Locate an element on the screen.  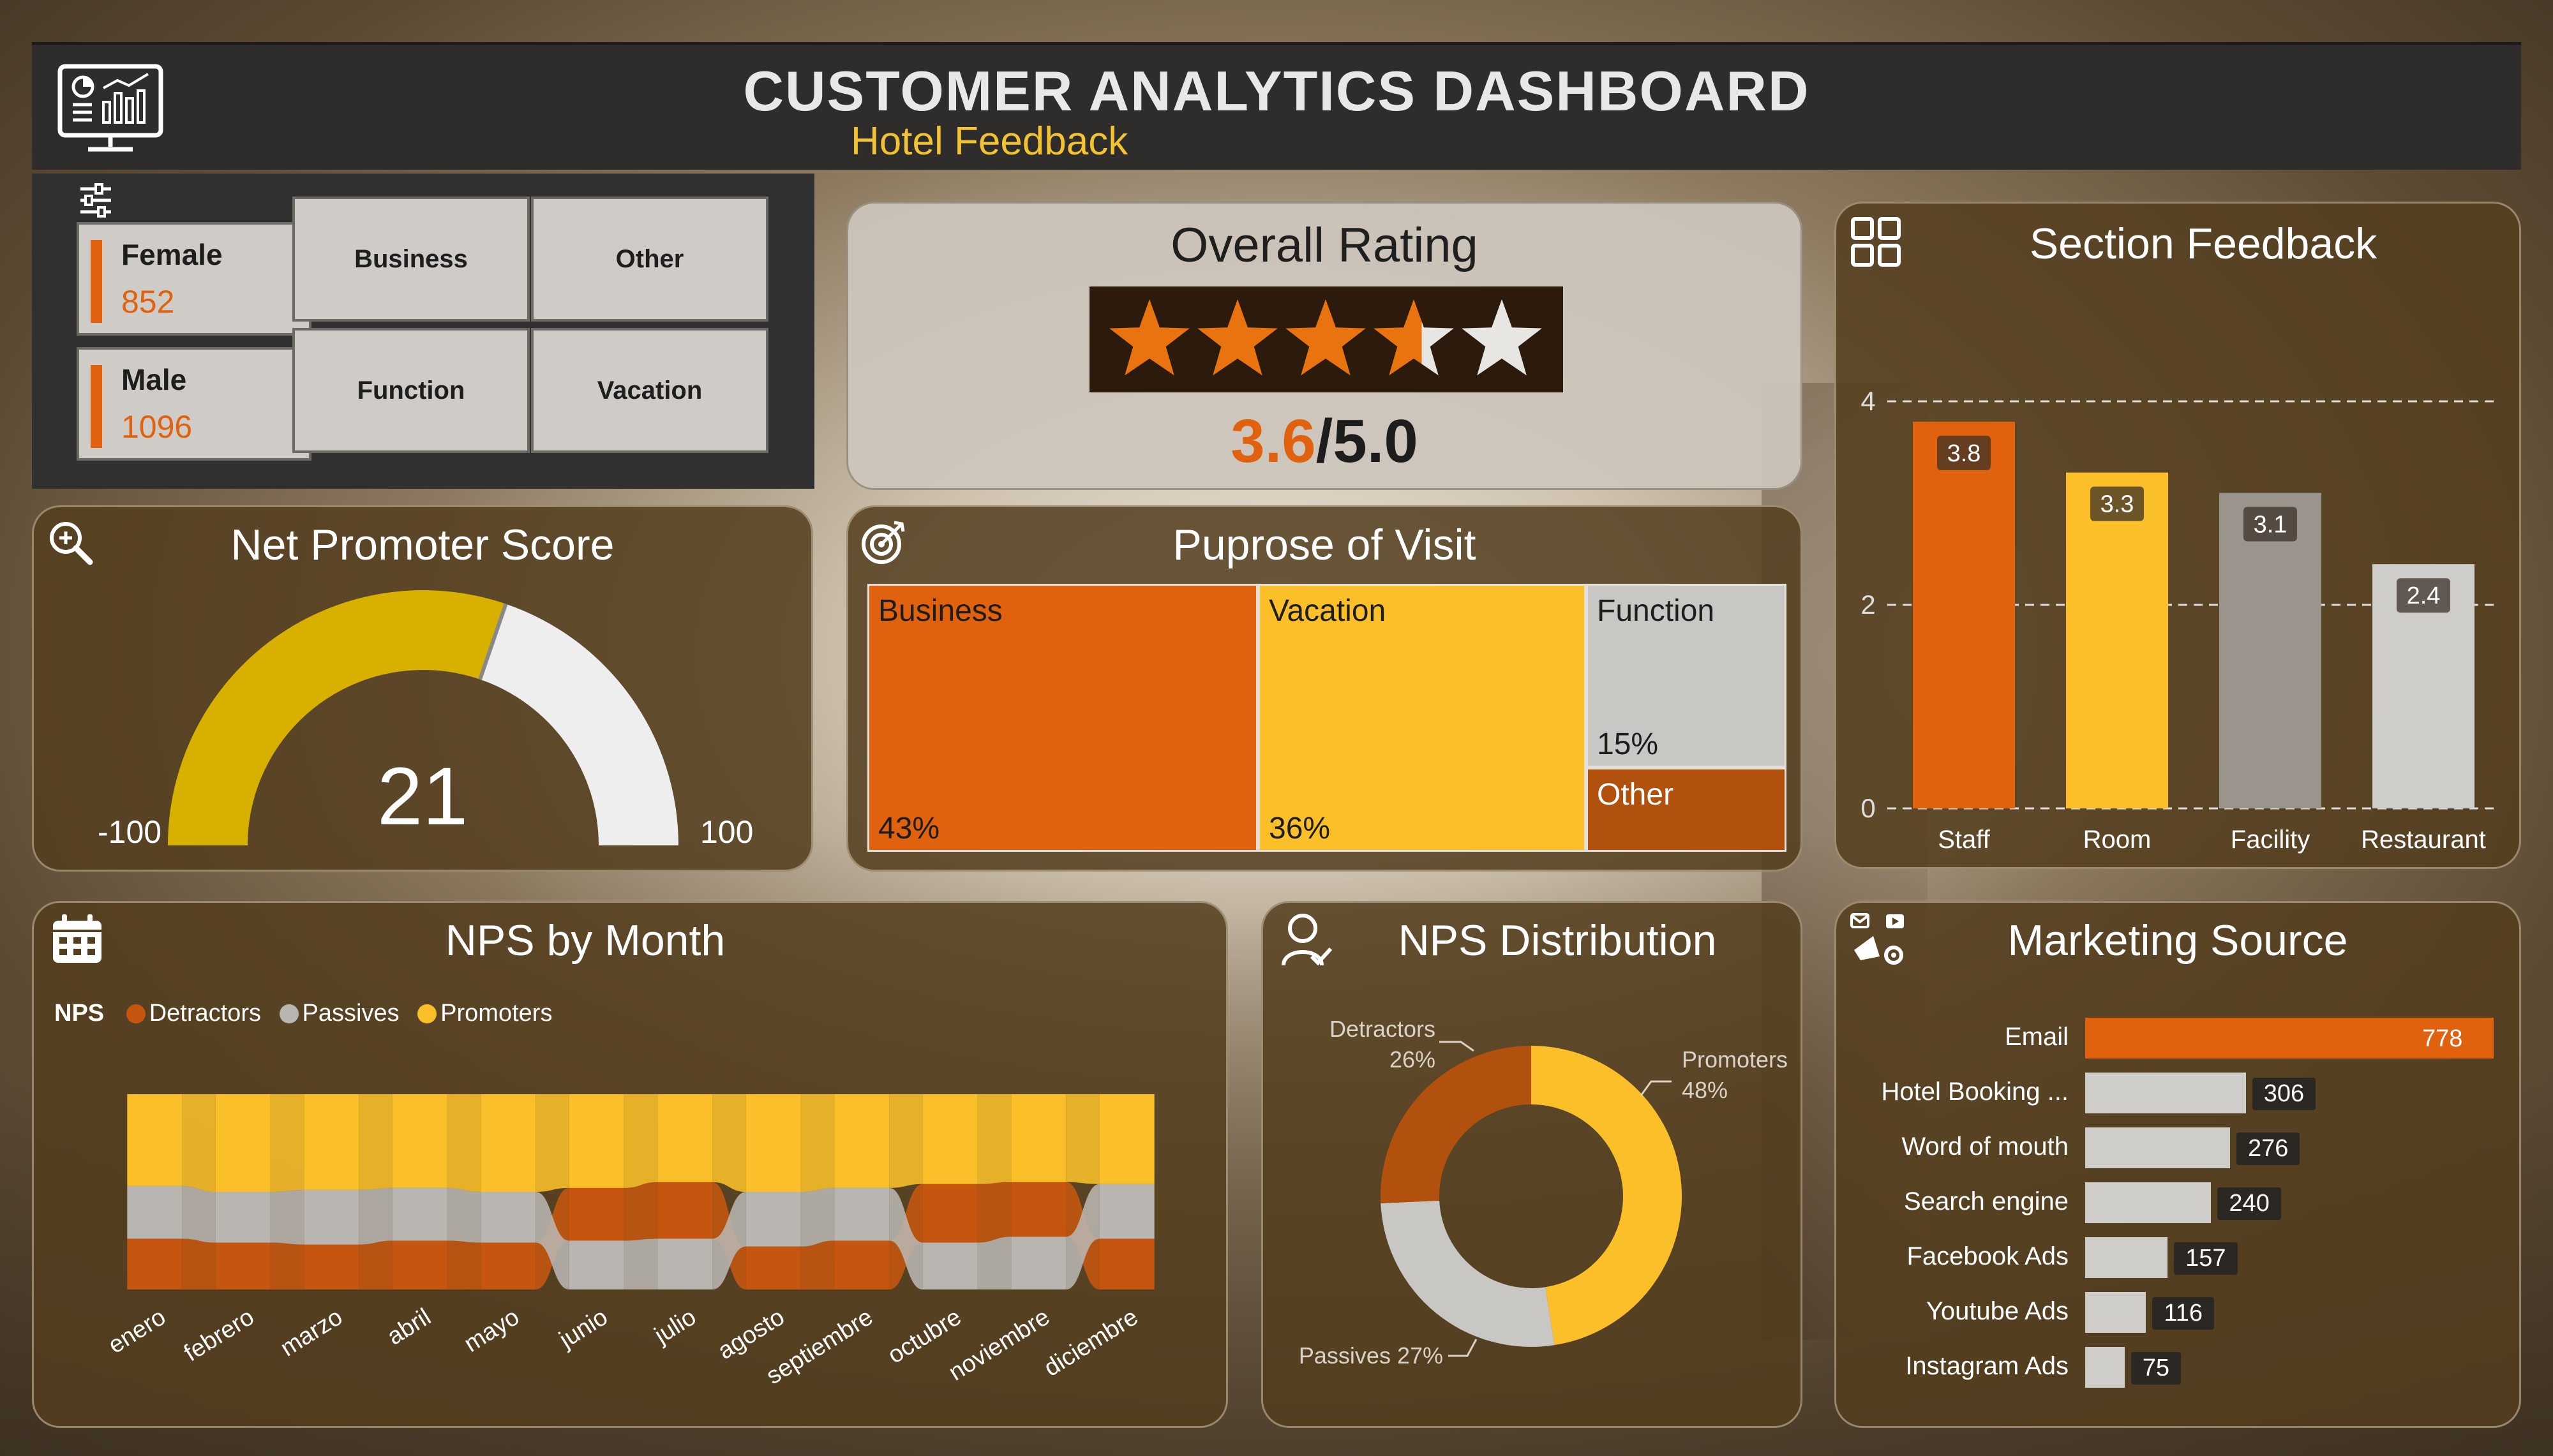
female-label: Female is located at coordinates (172, 254).